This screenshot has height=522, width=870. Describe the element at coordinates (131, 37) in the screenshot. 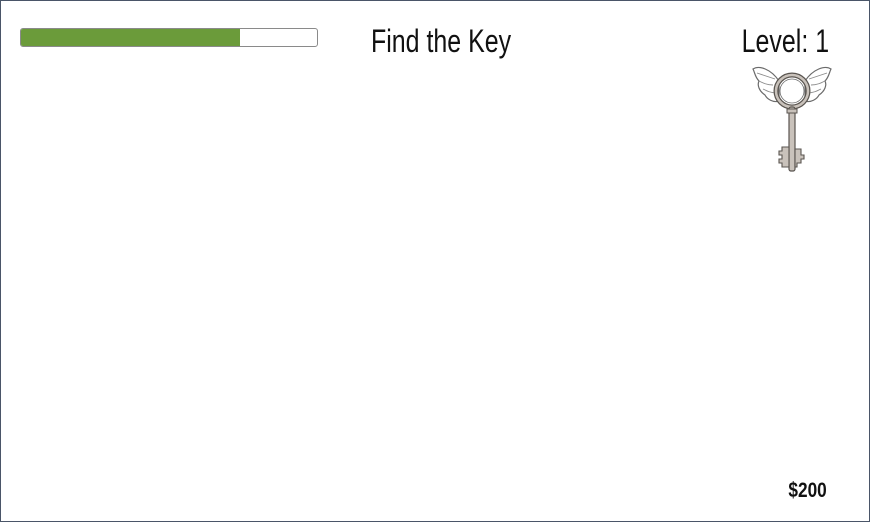

I see `progress-fill` at that location.